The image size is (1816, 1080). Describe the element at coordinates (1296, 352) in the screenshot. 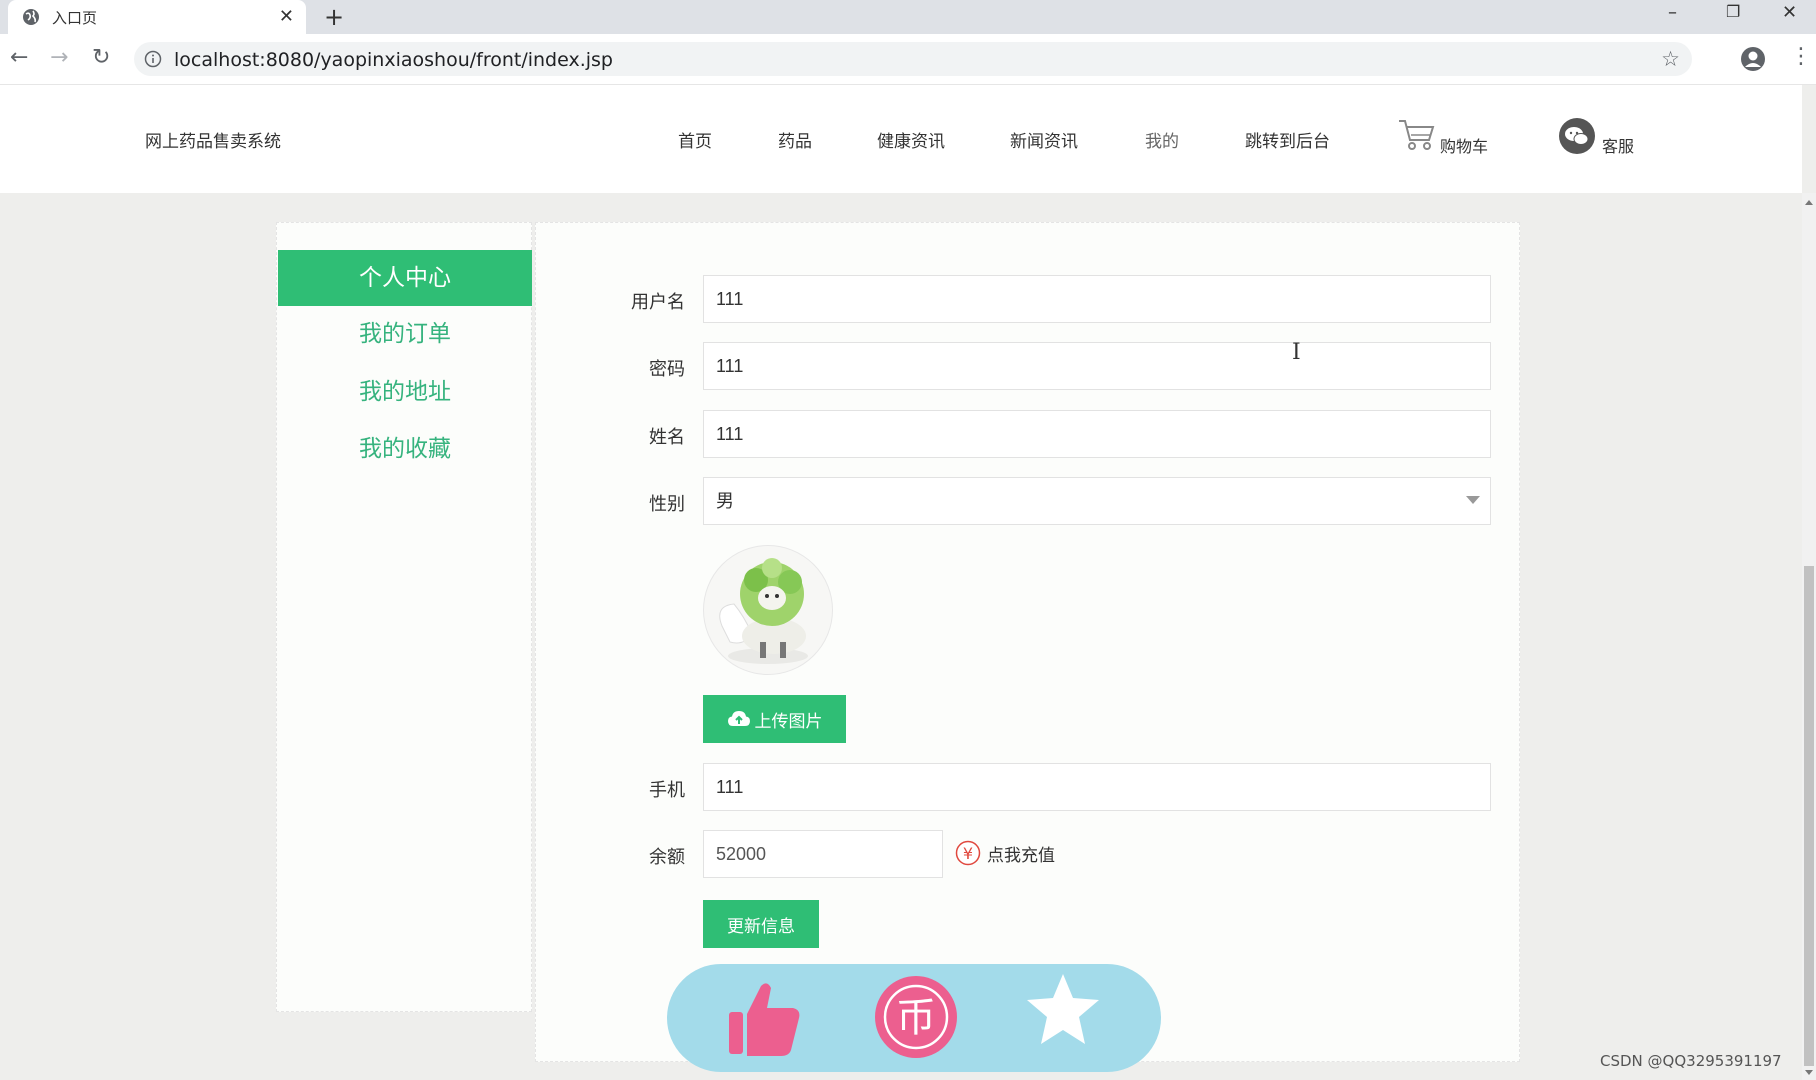

I see `text-cursor-icon: I` at that location.